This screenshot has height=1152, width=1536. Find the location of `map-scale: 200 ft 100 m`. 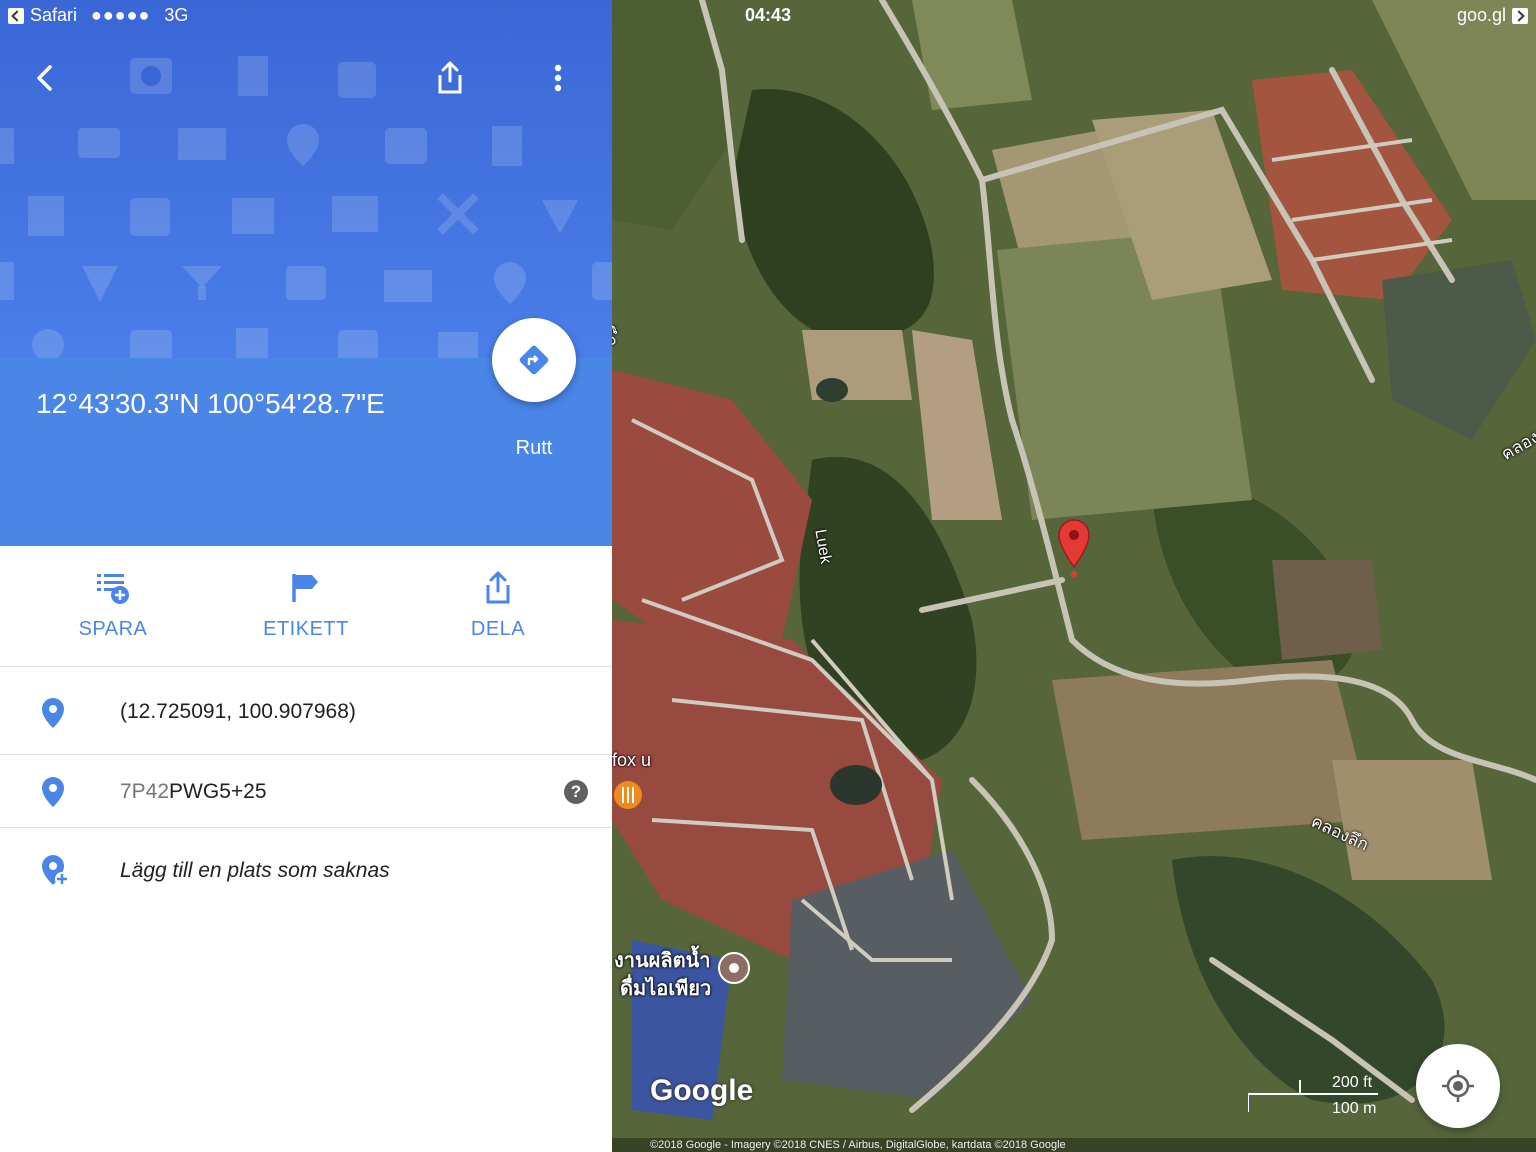

map-scale: 200 ft 100 m is located at coordinates (1318, 1099).